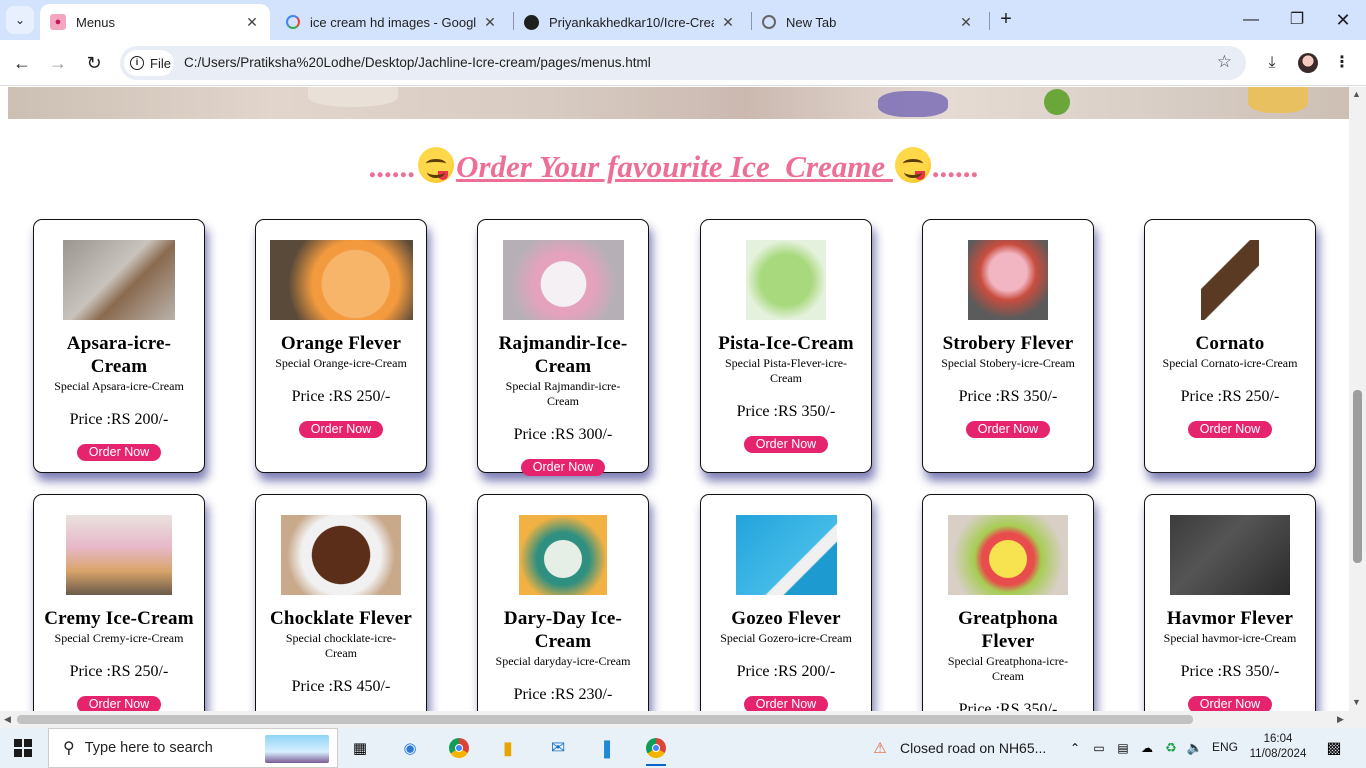 Image resolution: width=1366 pixels, height=768 pixels. Describe the element at coordinates (558, 748) in the screenshot. I see `mail-icon: ✉` at that location.